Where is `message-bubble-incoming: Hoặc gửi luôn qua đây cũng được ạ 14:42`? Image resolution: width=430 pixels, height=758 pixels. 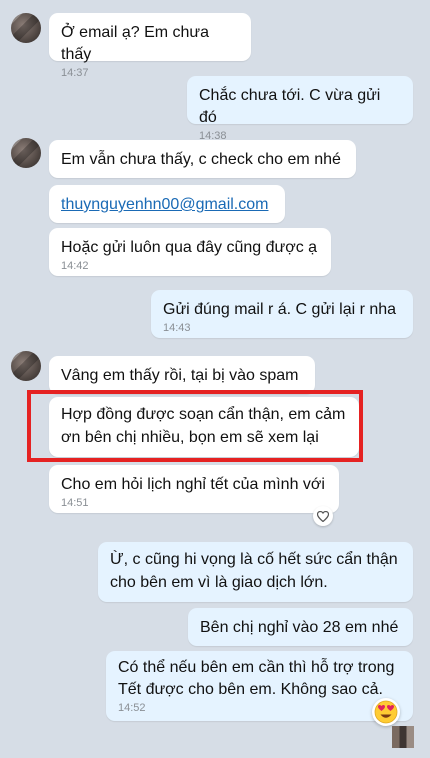
message-bubble-incoming: Hoặc gửi luôn qua đây cũng được ạ 14:42 is located at coordinates (190, 252).